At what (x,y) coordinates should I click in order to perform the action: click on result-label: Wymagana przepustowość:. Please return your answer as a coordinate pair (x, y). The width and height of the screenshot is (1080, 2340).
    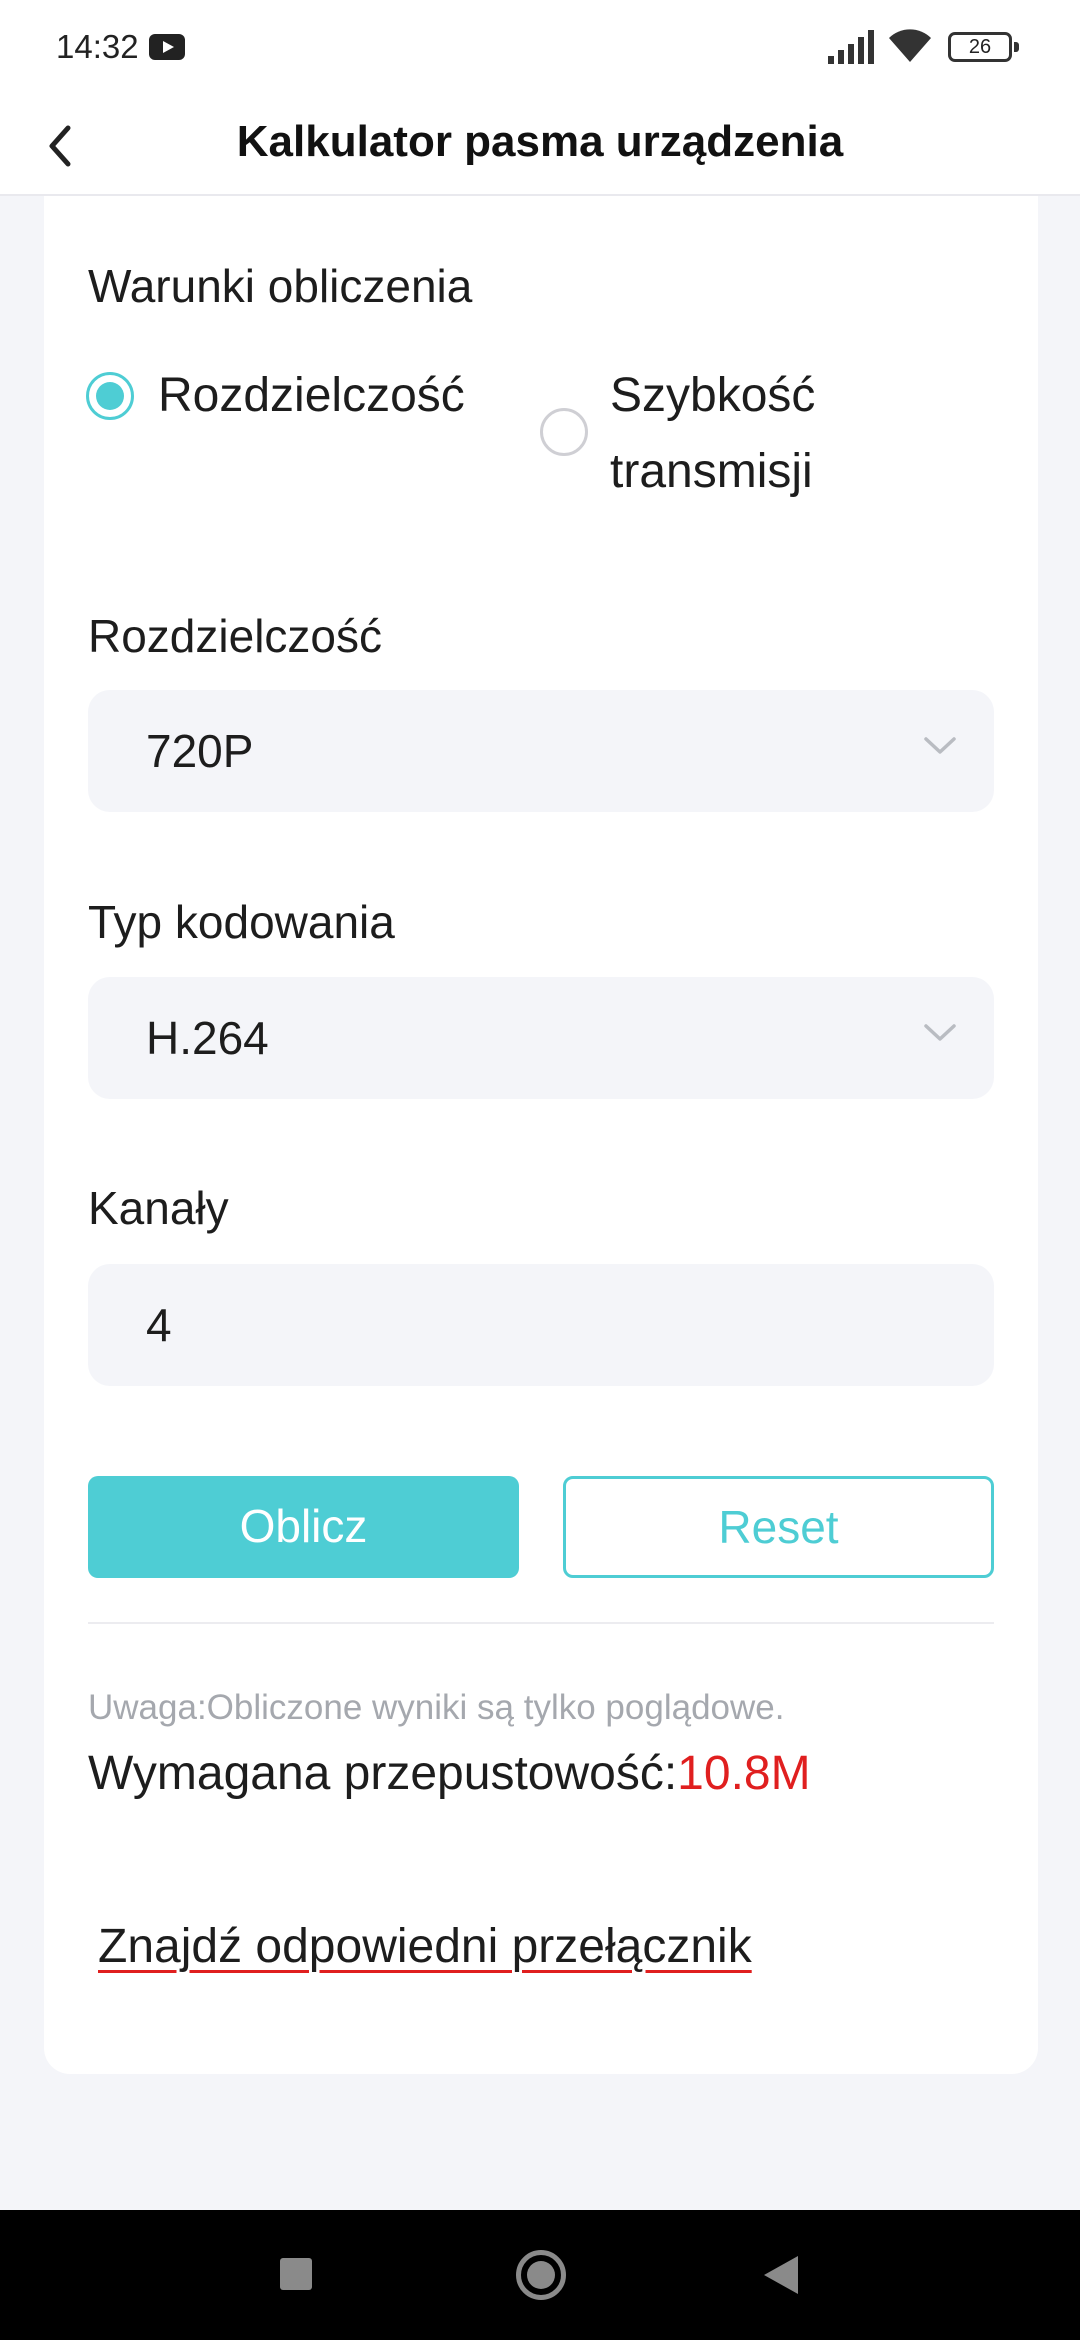
    Looking at the image, I should click on (383, 1773).